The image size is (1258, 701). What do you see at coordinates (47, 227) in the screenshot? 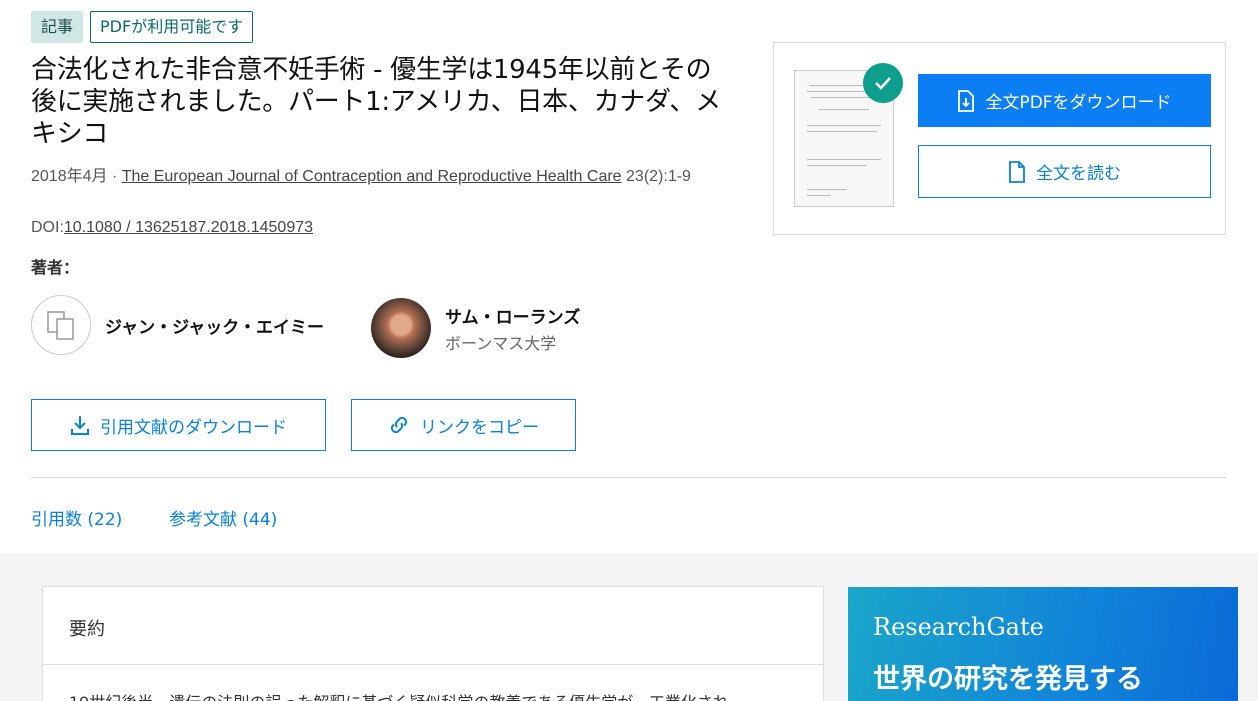
I see `doi-label: DOI:` at bounding box center [47, 227].